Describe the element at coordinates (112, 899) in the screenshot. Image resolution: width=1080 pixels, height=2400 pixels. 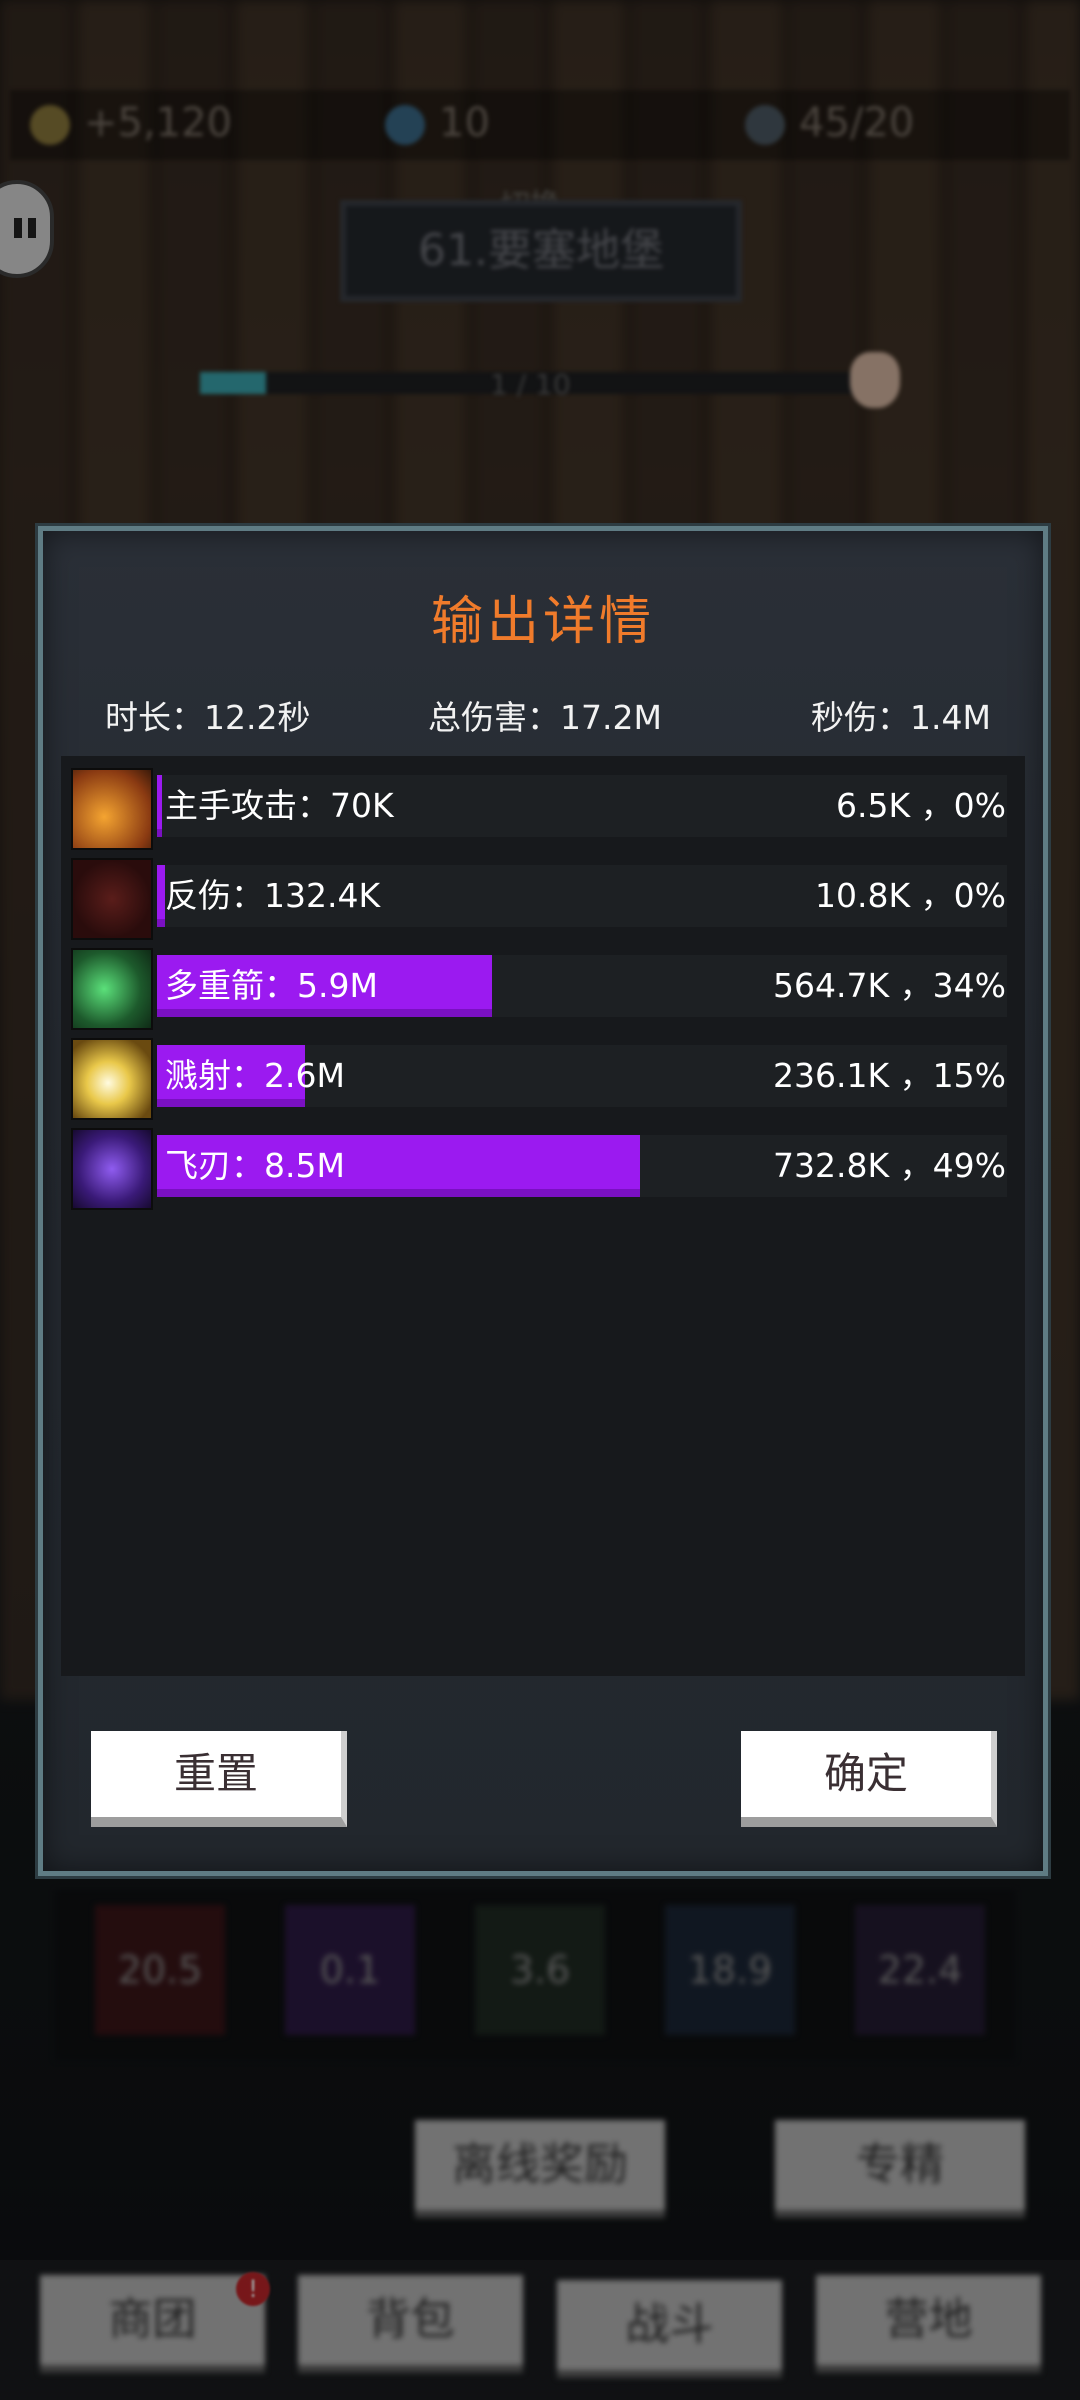
I see `thorns-icon` at that location.